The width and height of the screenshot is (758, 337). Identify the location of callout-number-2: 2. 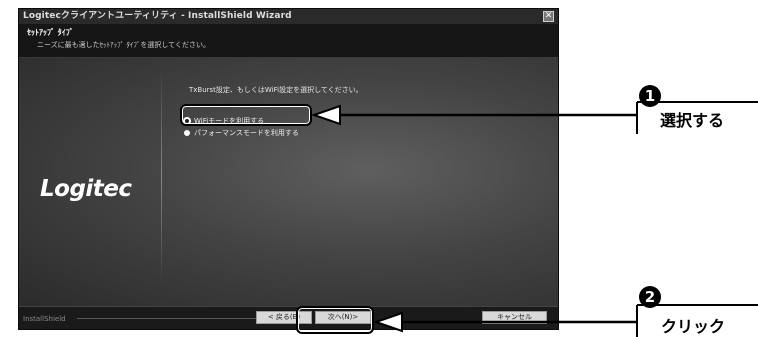
(650, 297).